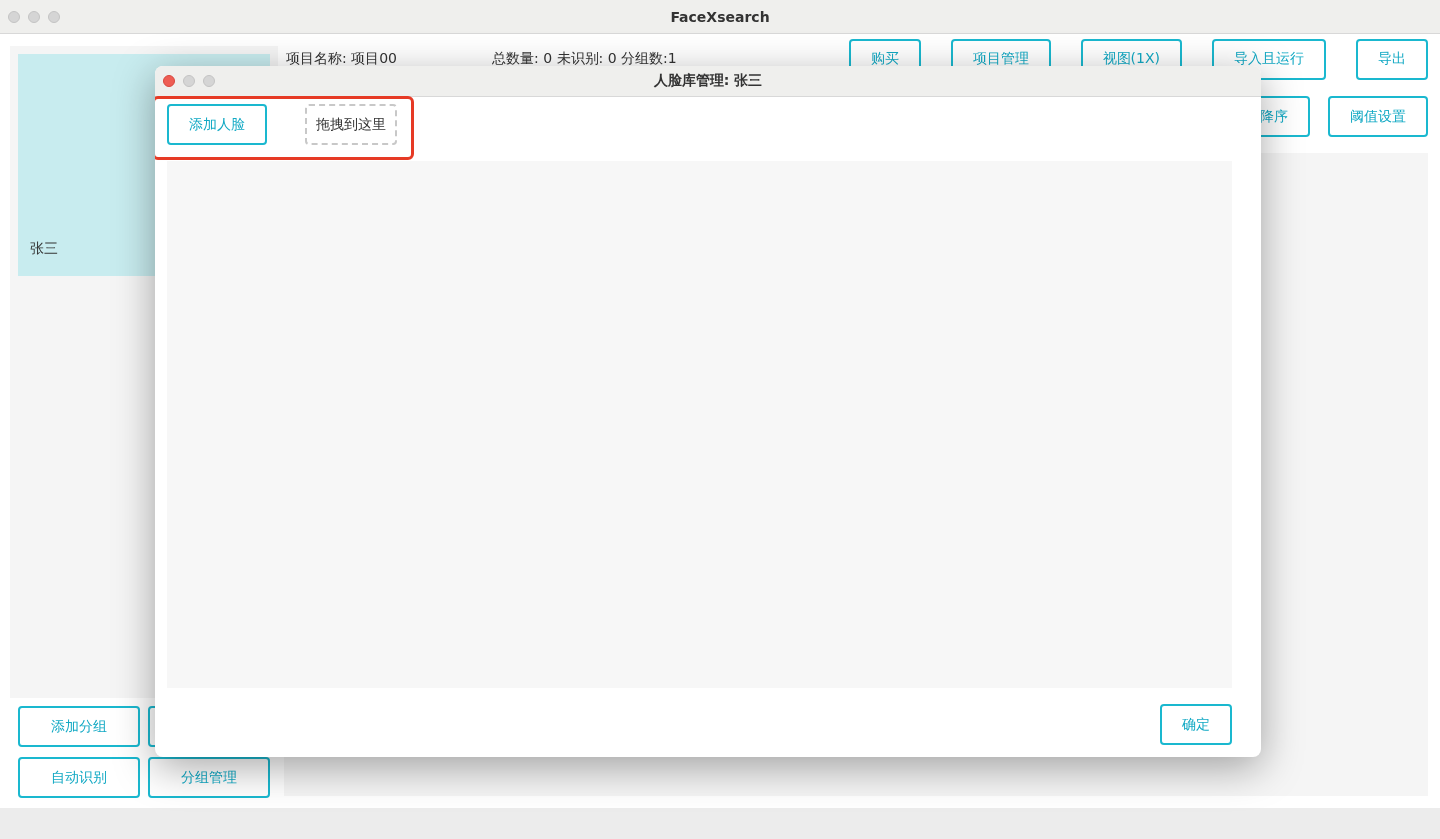 This screenshot has height=839, width=1440. What do you see at coordinates (351, 124) in the screenshot?
I see `drop-zone: 拖拽到这里` at bounding box center [351, 124].